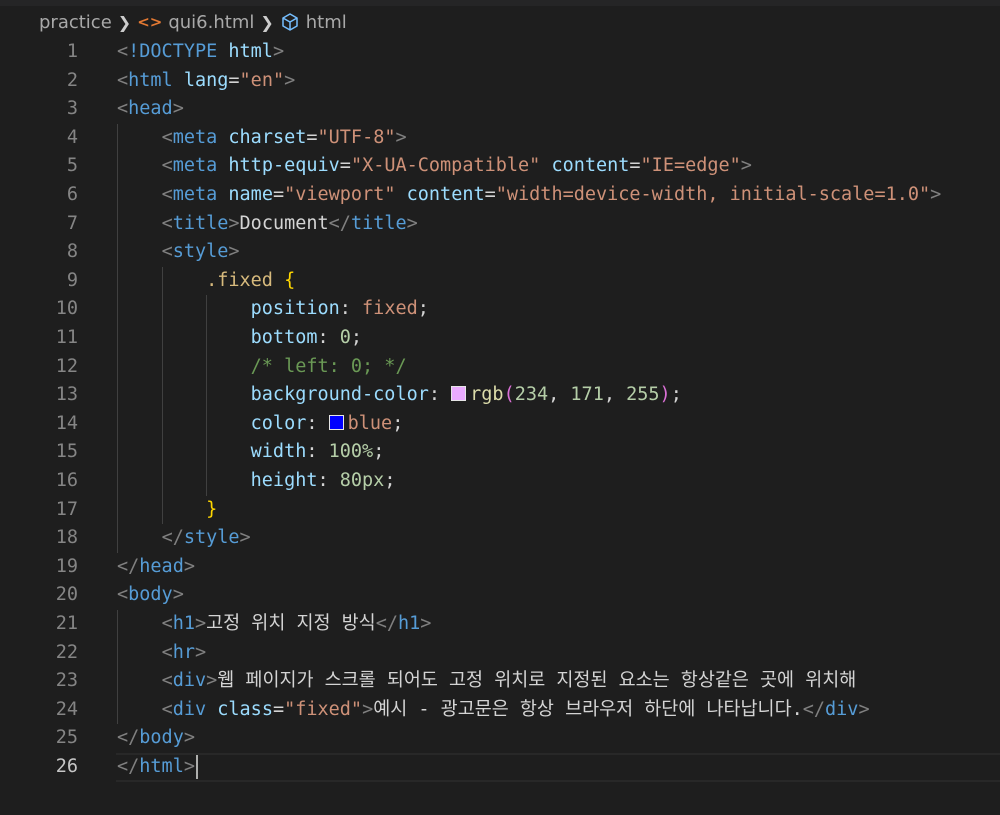 Image resolution: width=1000 pixels, height=815 pixels. Describe the element at coordinates (323, 709) in the screenshot. I see `code-token: "fixed"` at that location.